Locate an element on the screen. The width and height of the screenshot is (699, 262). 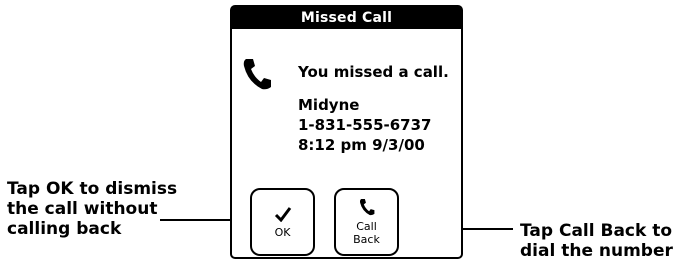
callout-ok-line1: Tap OK to dismiss is located at coordinates (92, 189).